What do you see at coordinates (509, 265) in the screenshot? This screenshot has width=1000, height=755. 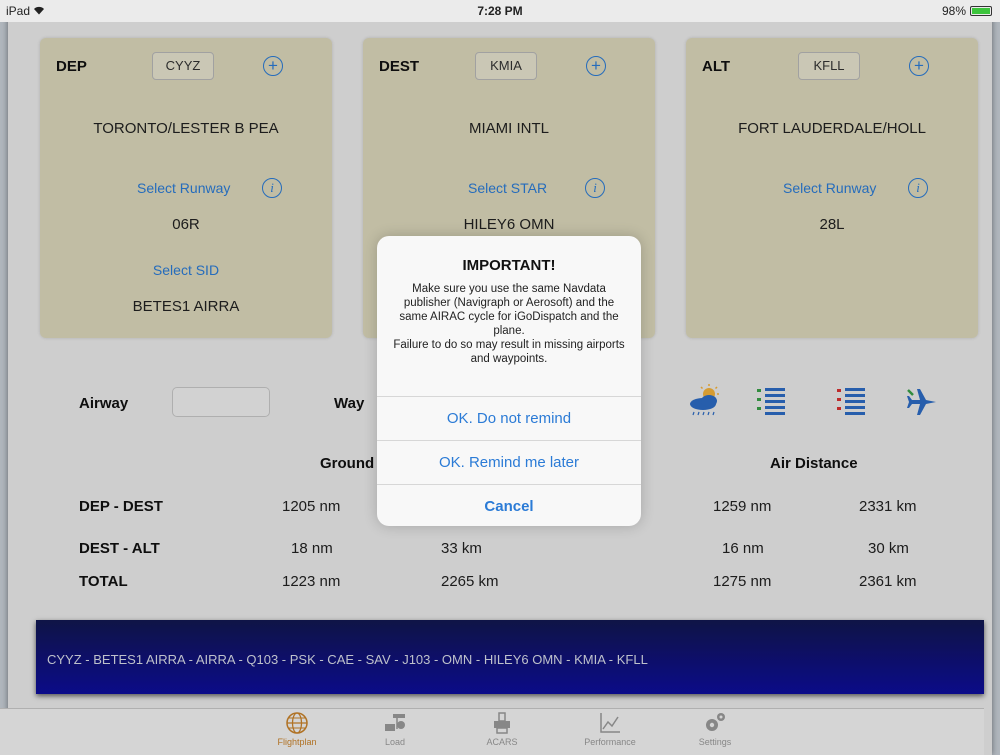 I see `dialog-title: IMPORTANT!` at bounding box center [509, 265].